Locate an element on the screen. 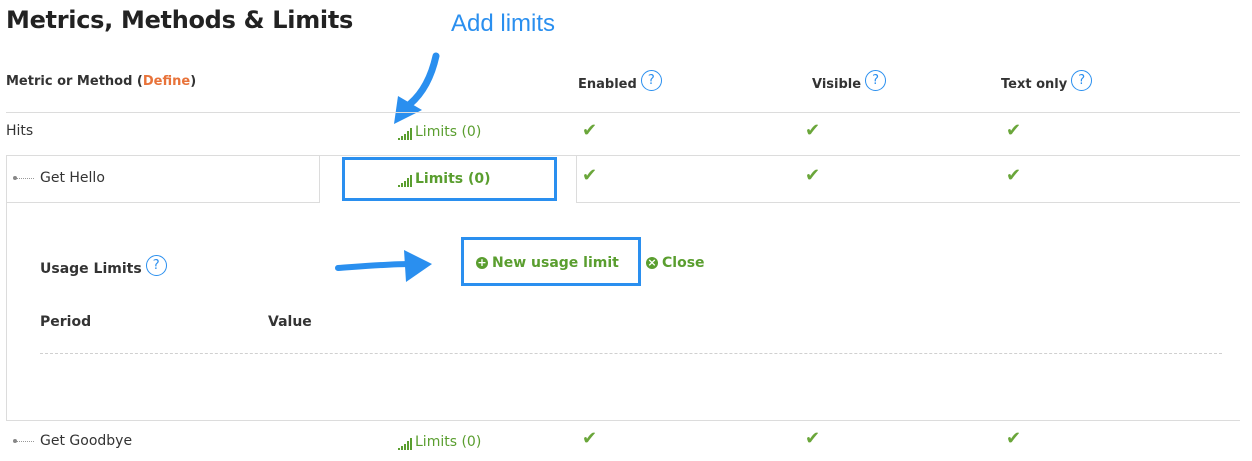 Image resolution: width=1252 pixels, height=461 pixels. annotation-add-limits: Add limits is located at coordinates (503, 23).